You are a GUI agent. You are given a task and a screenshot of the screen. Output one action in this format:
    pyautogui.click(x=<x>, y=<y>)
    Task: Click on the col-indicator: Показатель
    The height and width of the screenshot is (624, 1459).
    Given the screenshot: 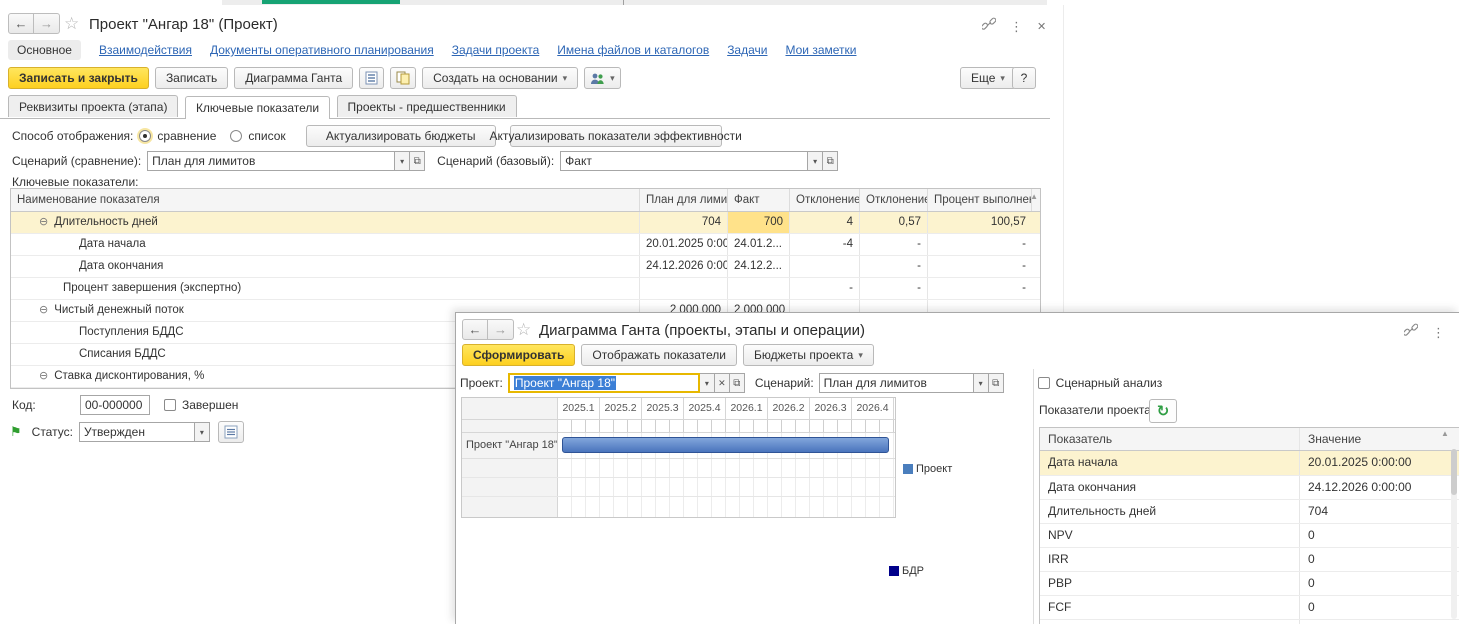 What is the action you would take?
    pyautogui.click(x=1170, y=439)
    